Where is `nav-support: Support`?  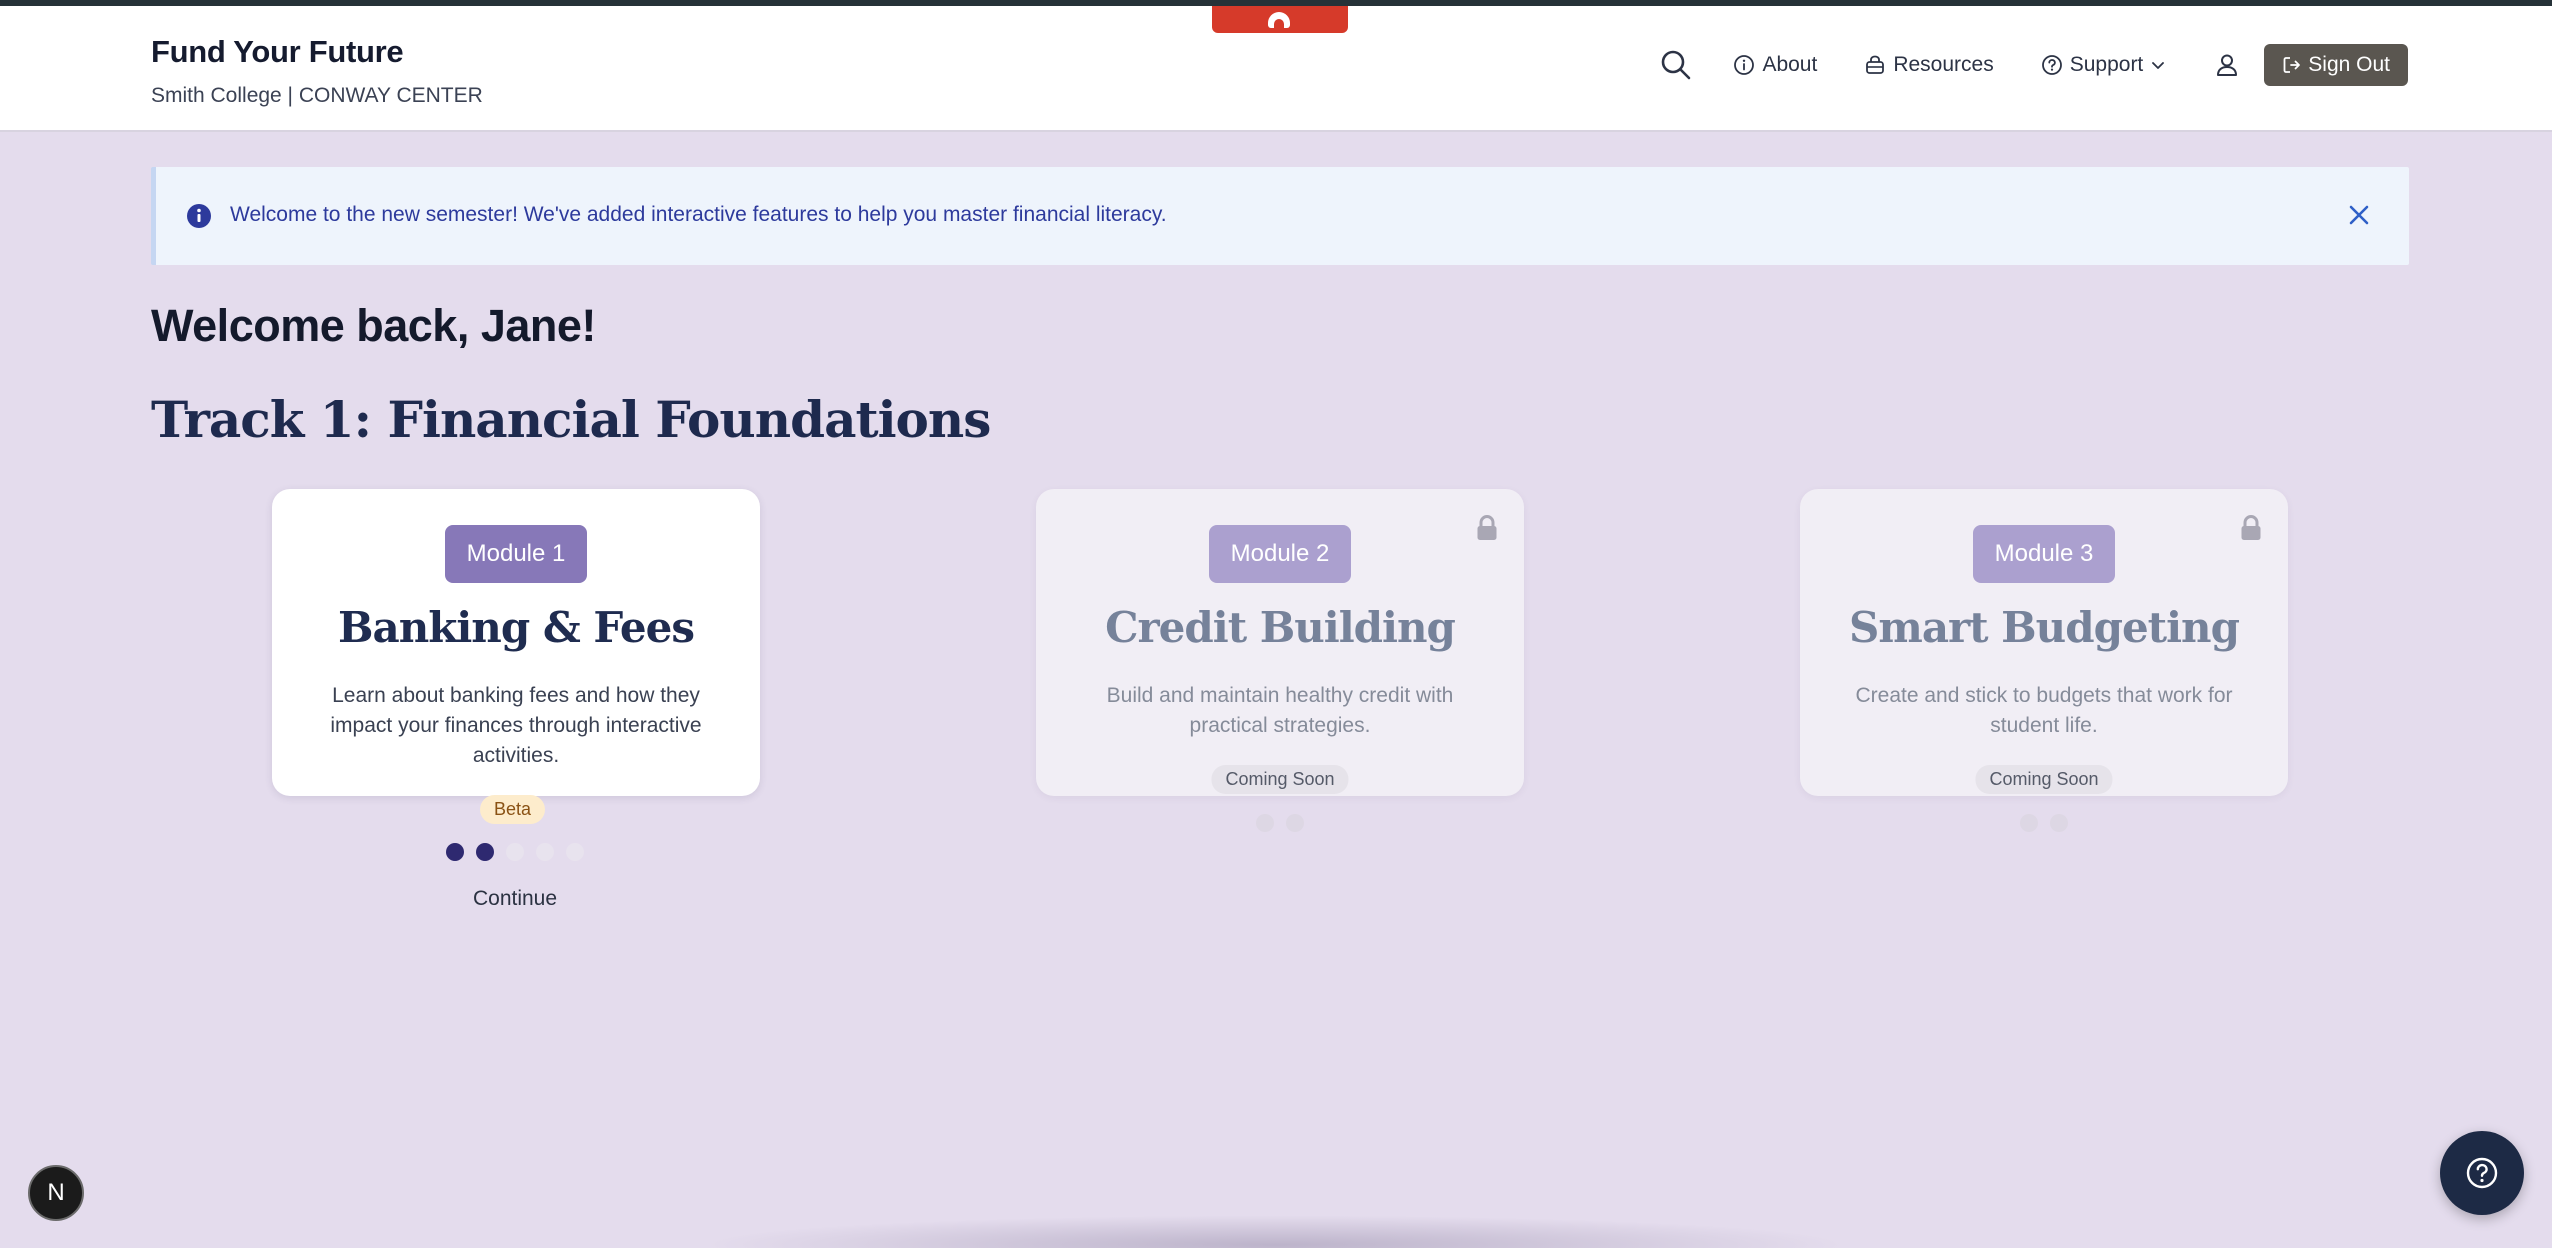 nav-support: Support is located at coordinates (2104, 65).